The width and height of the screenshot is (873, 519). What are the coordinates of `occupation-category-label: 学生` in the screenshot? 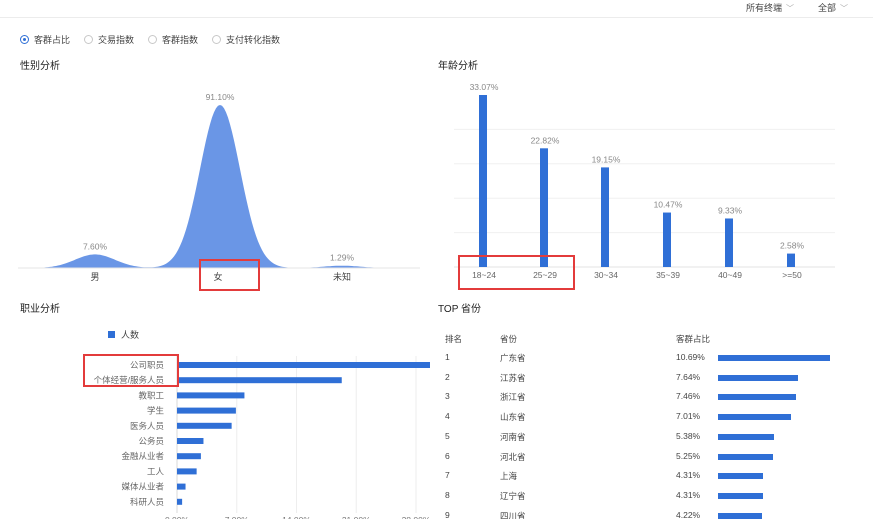 It's located at (156, 411).